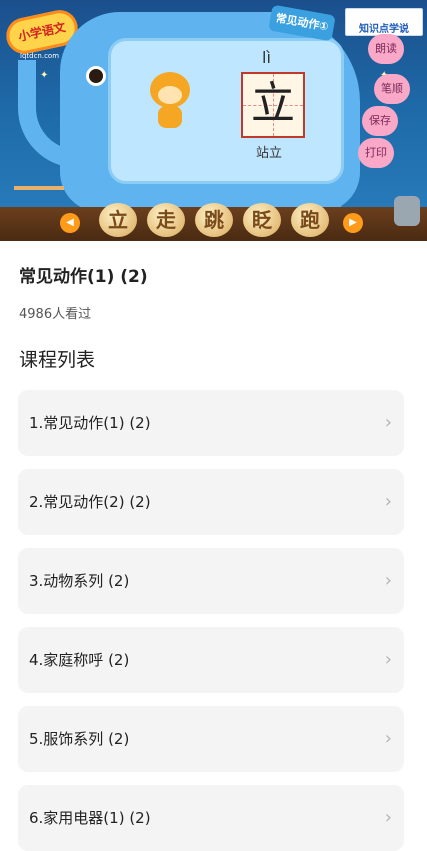 Image resolution: width=427 pixels, height=851 pixels. What do you see at coordinates (211, 739) in the screenshot?
I see `lesson-list-item: 5.服饰系列 (2) ›` at bounding box center [211, 739].